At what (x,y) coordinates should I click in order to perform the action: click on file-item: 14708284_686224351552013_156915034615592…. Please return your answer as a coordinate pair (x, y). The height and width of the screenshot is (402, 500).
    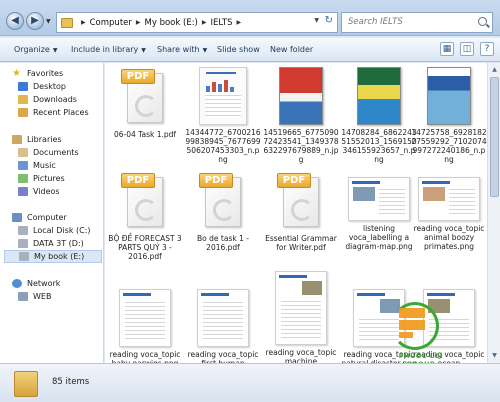
    Looking at the image, I should click on (379, 115).